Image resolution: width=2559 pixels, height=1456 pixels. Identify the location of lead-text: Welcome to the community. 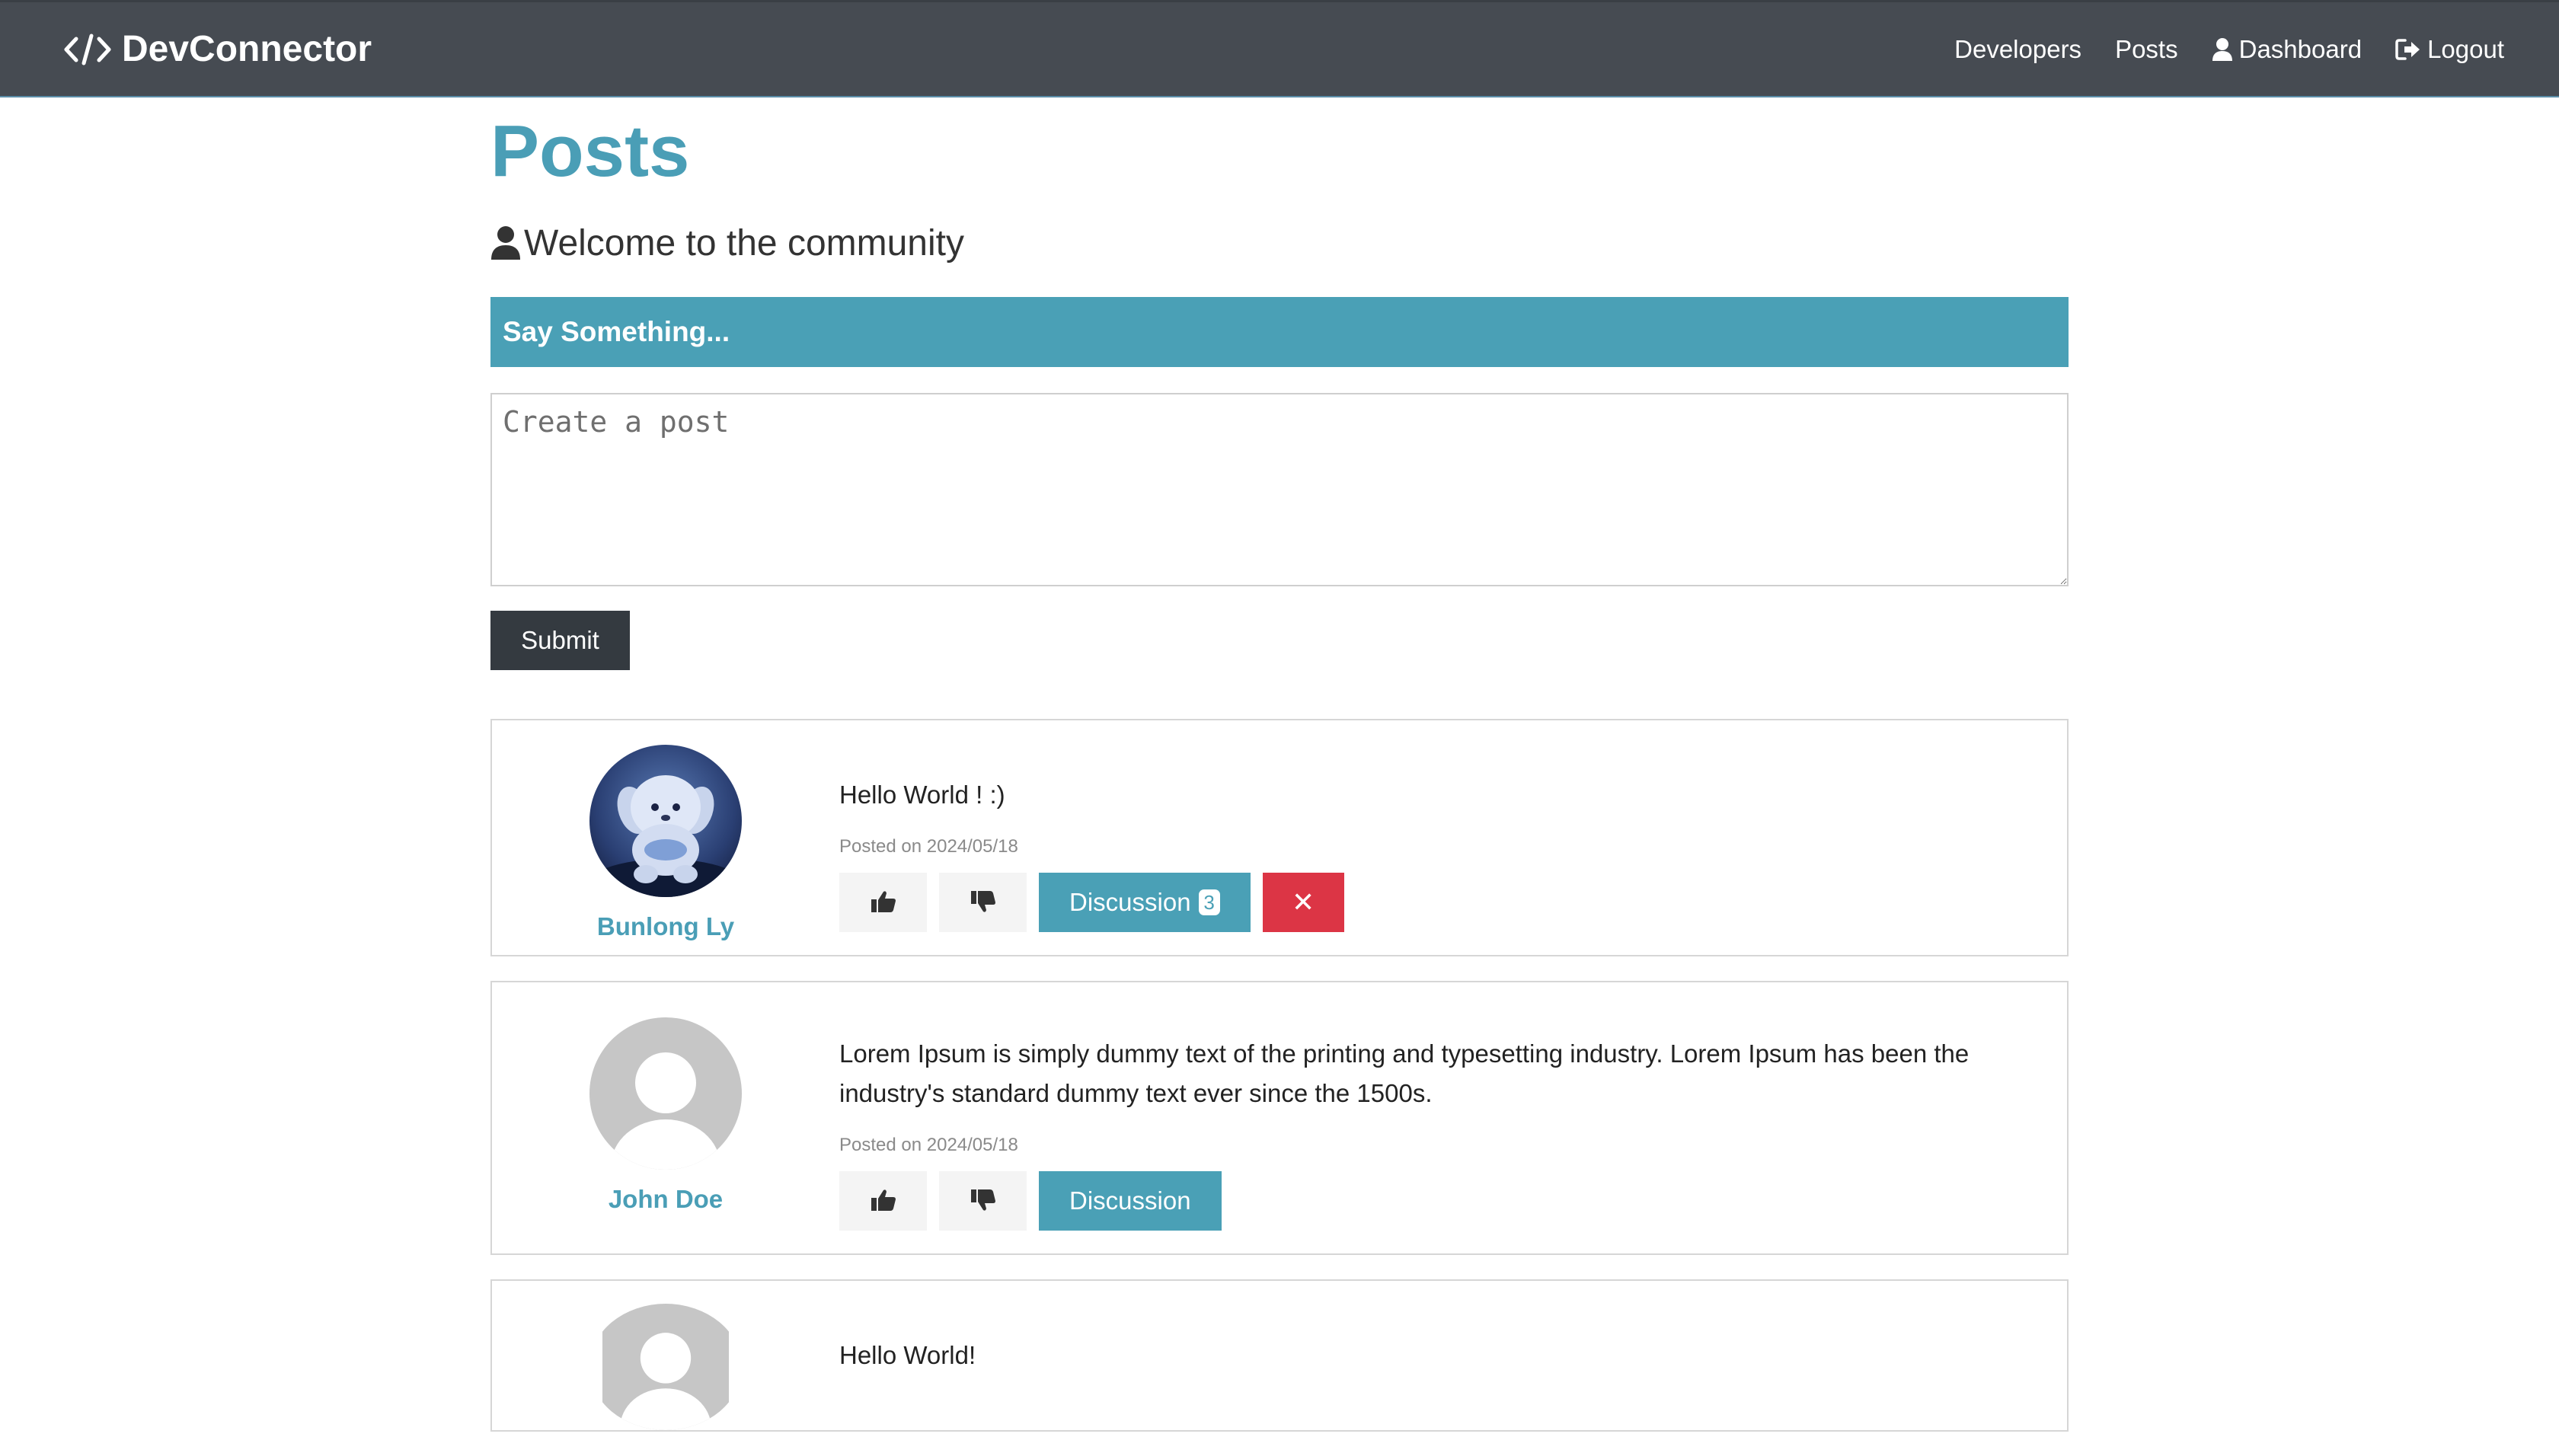
(1279, 243).